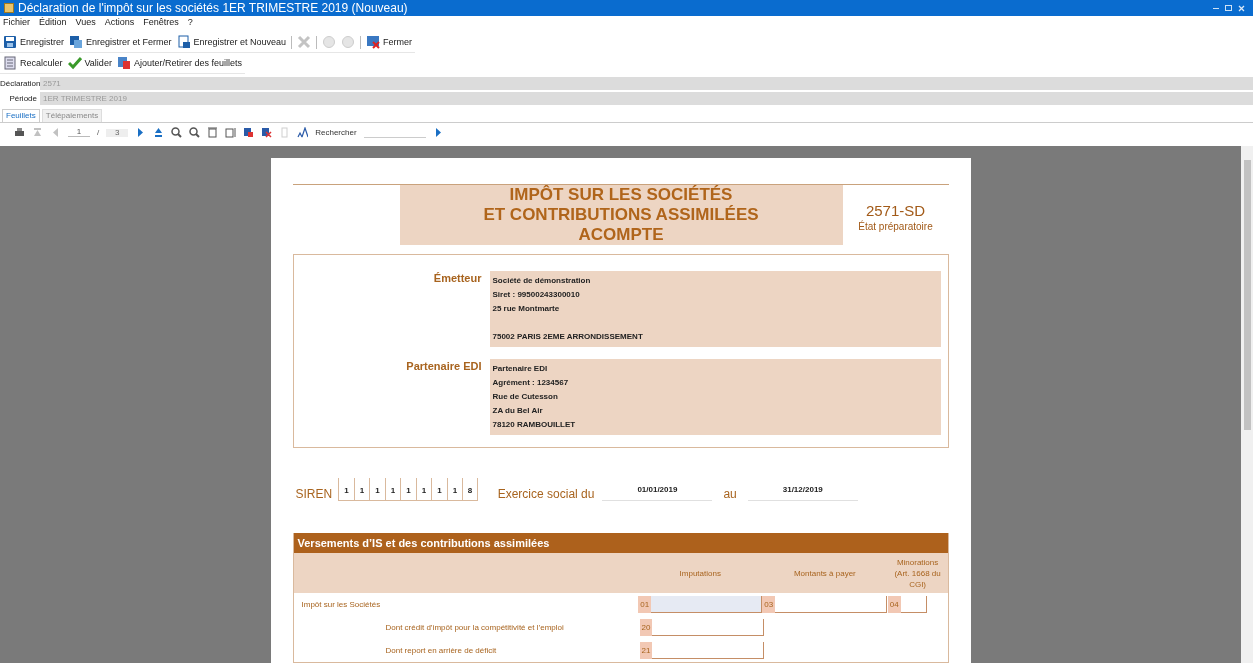 The image size is (1253, 663). Describe the element at coordinates (20, 83) in the screenshot. I see `field-label: Déclaration` at that location.